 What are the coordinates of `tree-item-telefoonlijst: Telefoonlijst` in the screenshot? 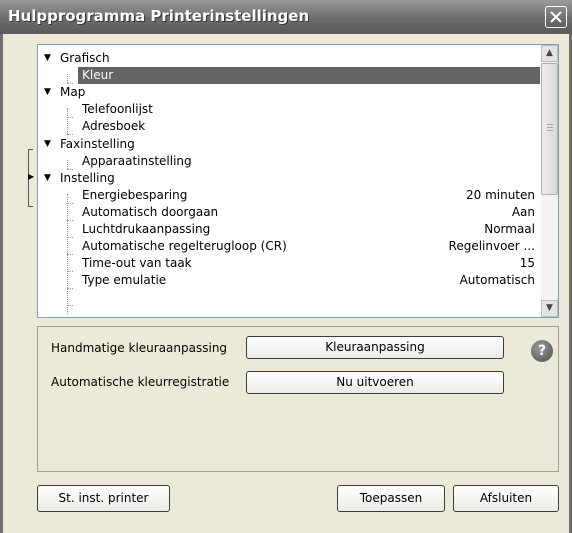 It's located at (289, 109).